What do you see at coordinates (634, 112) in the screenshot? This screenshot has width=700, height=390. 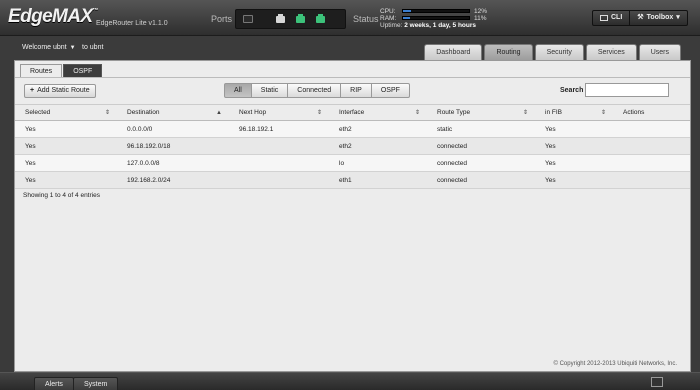 I see `column-label: Actions` at bounding box center [634, 112].